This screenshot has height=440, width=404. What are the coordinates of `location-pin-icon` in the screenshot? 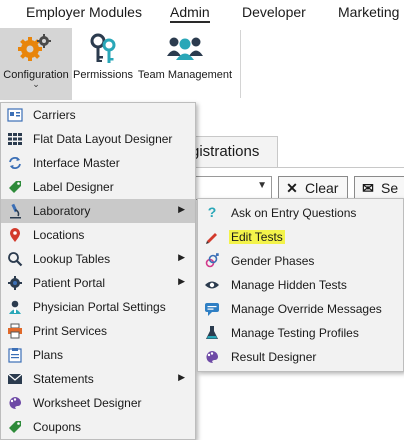 It's located at (15, 235).